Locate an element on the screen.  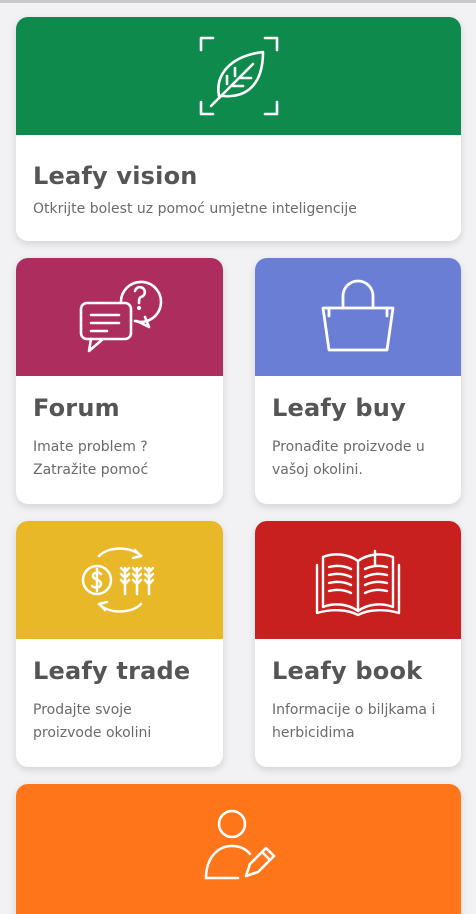
leaf-scan-icon is located at coordinates (239, 76).